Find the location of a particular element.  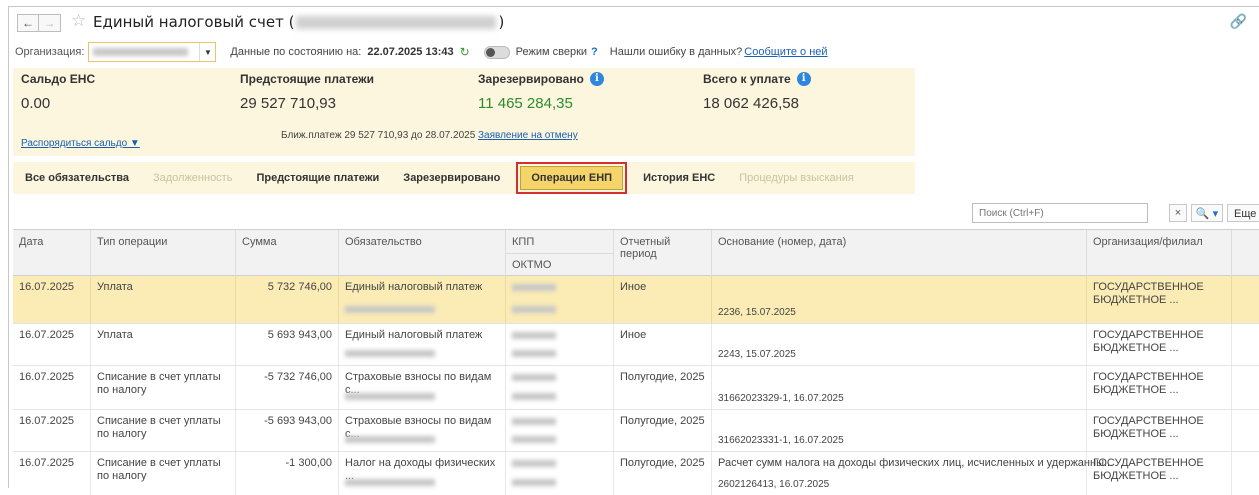

col-amount: Сумма is located at coordinates (287, 253).